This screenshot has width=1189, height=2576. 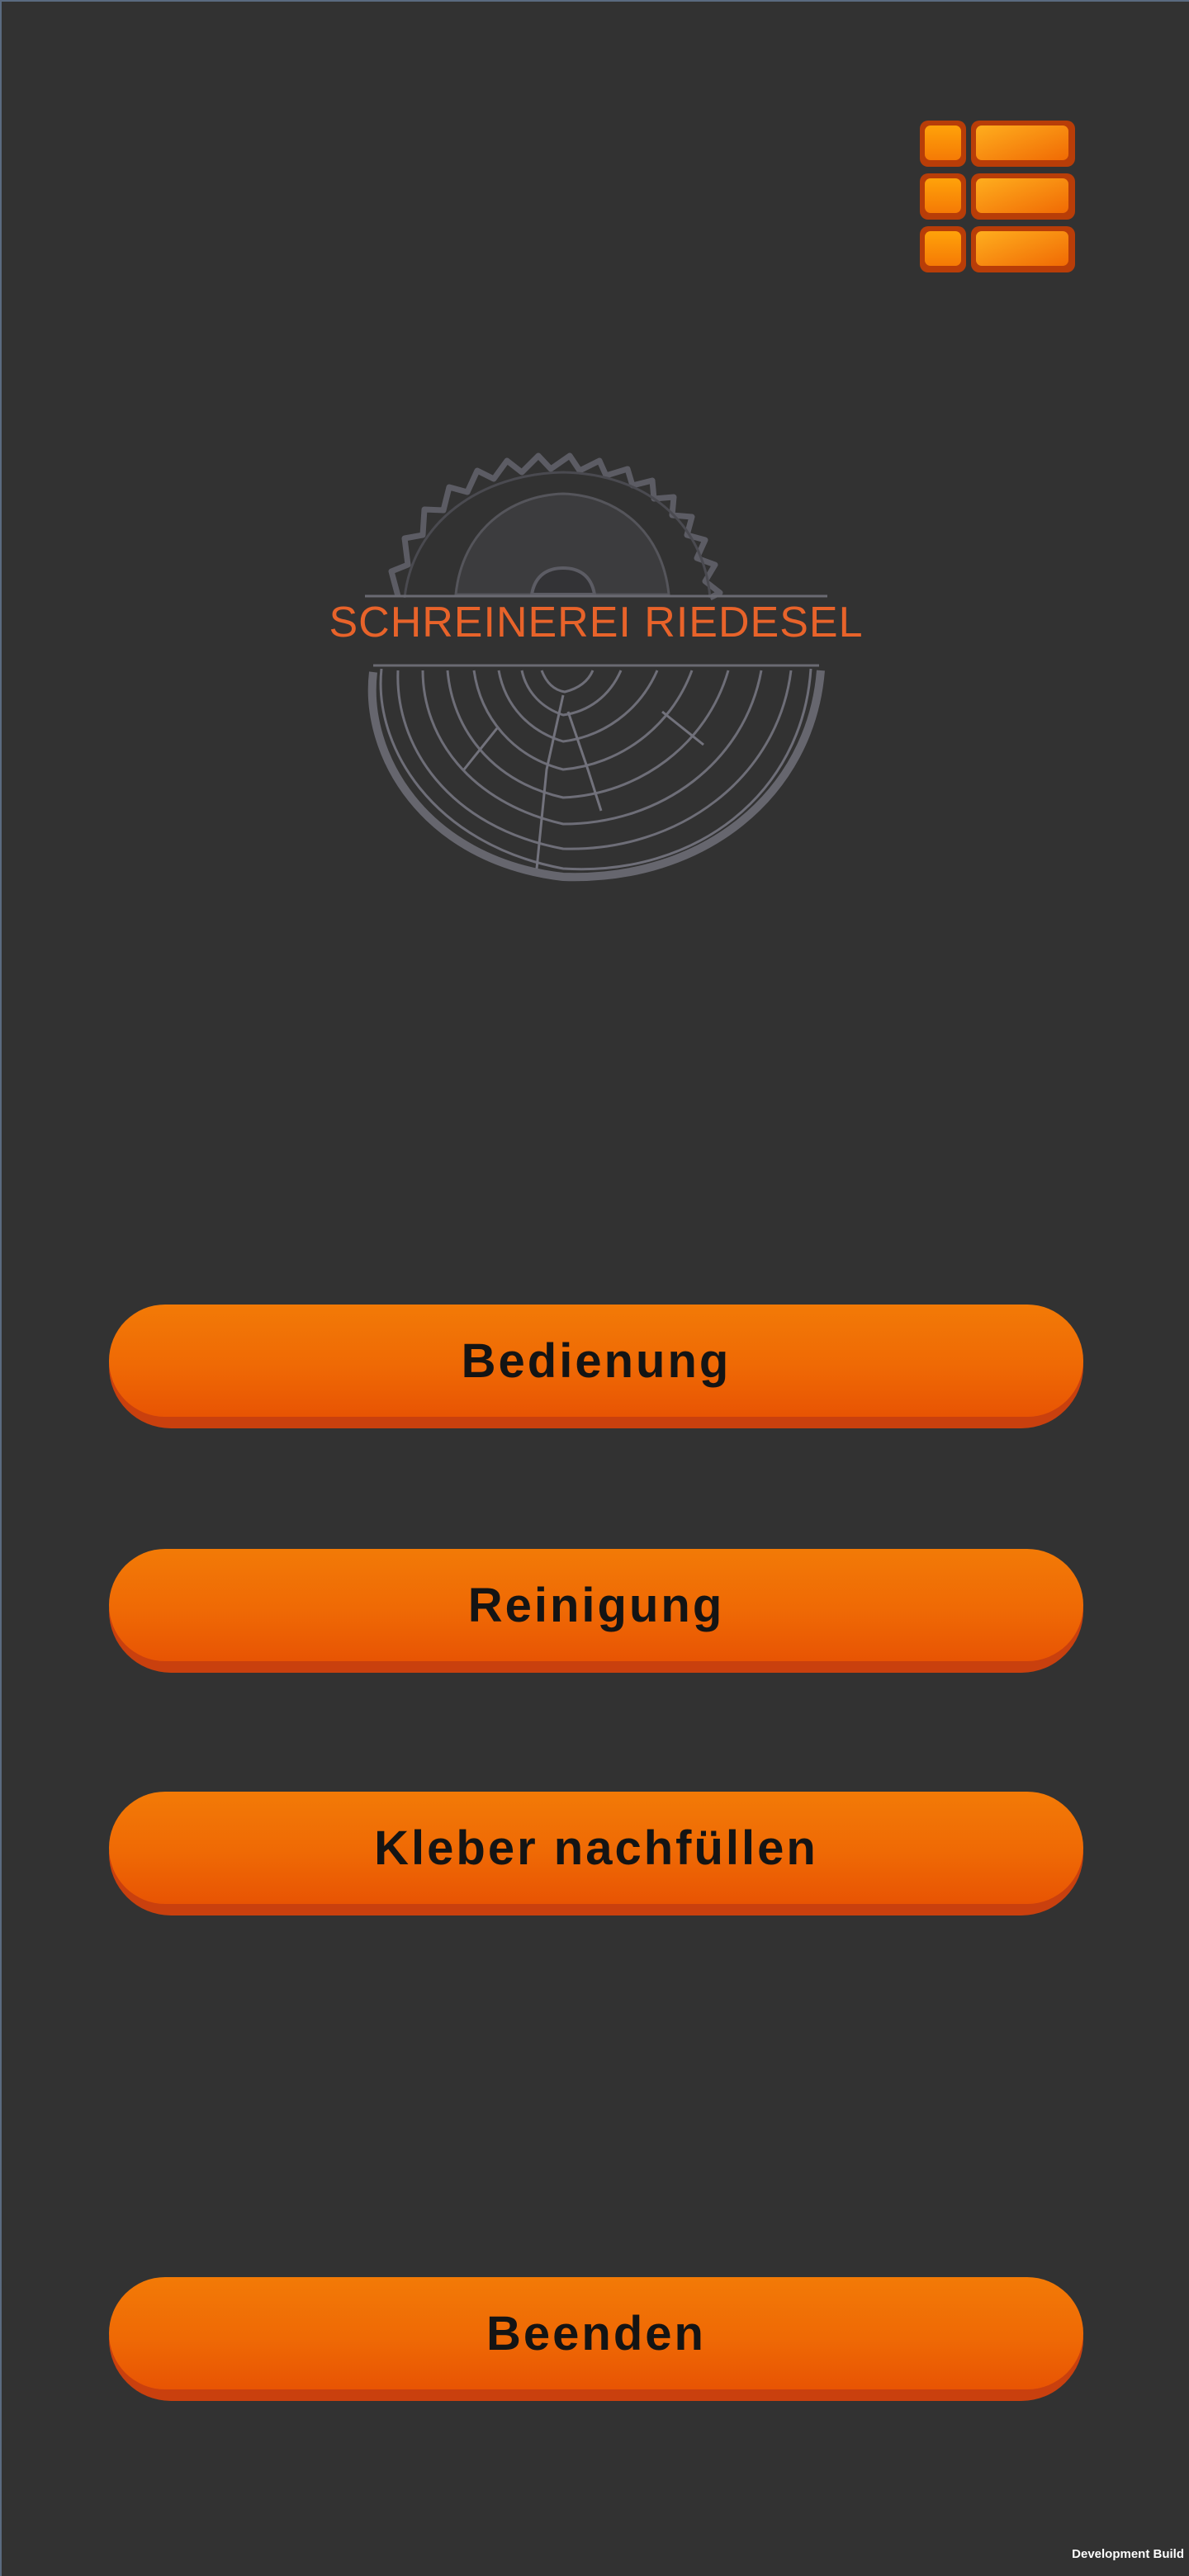 I want to click on kleber-nachfuellen-button-face: Kleber nachfüllen, so click(x=596, y=1848).